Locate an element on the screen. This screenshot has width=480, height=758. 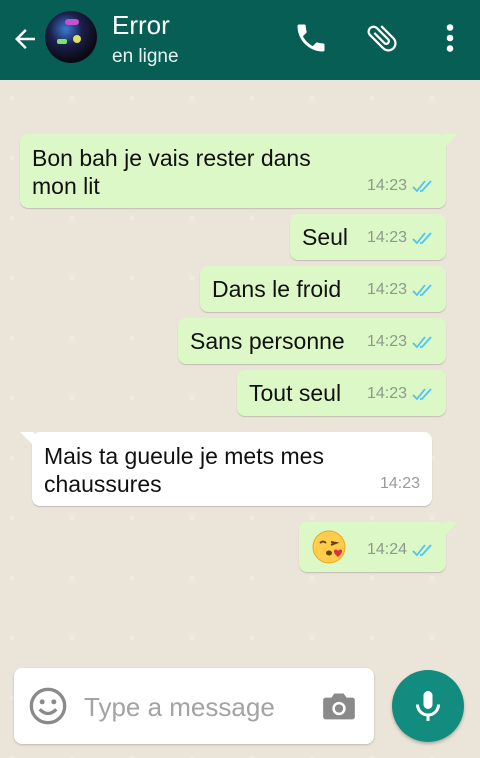
message-composer: Type a message is located at coordinates (194, 706).